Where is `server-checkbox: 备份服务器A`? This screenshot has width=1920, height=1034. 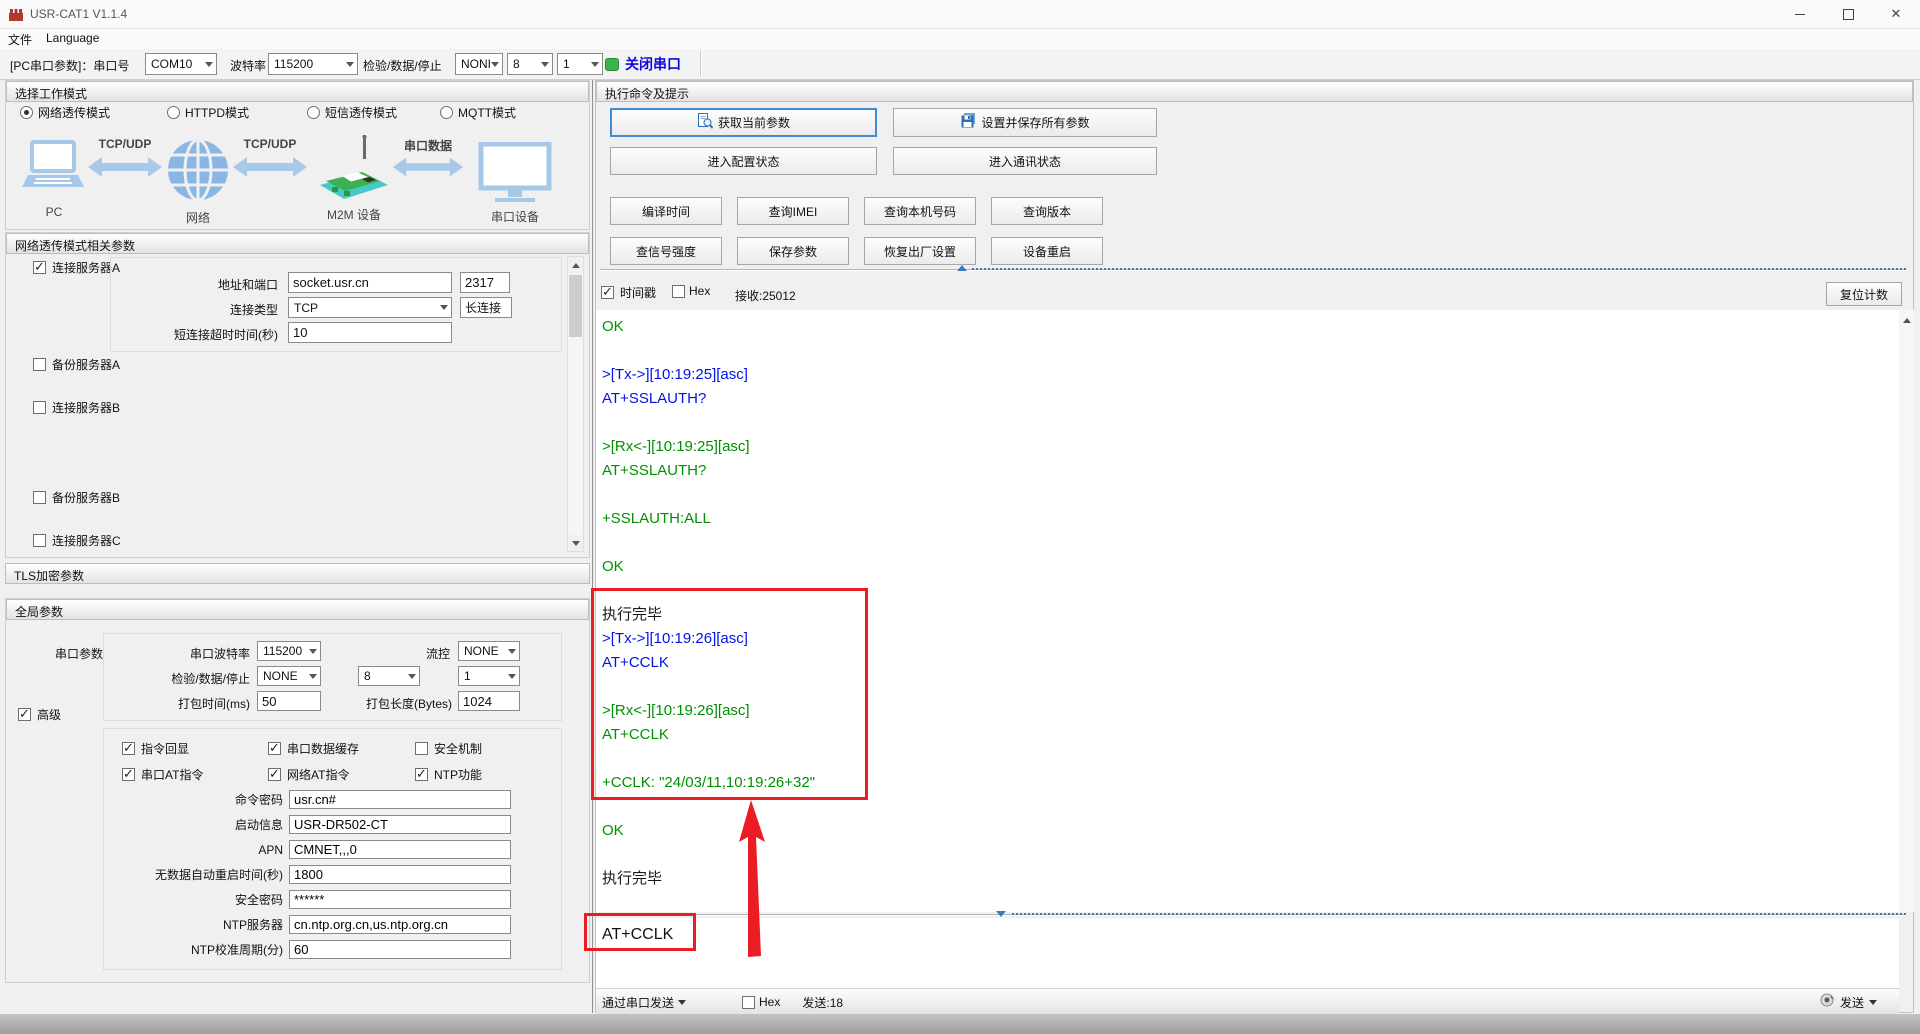 server-checkbox: 备份服务器A is located at coordinates (76, 364).